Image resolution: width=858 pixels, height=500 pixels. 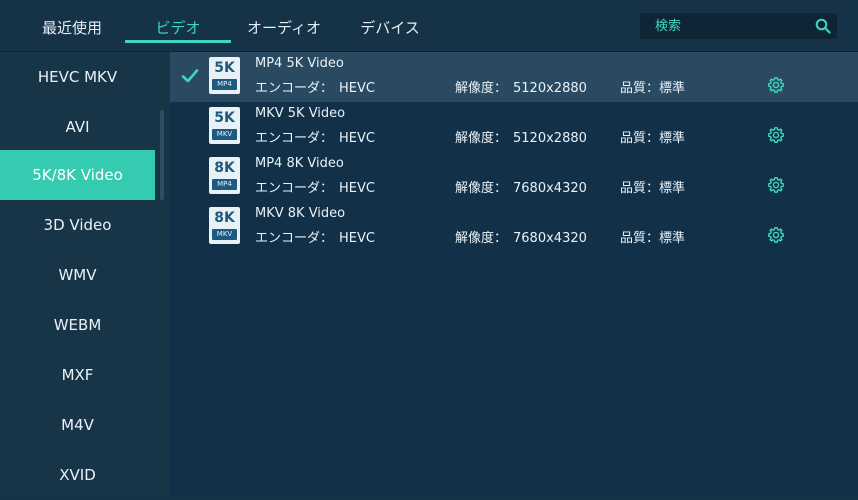 I want to click on format-title: MKV 5K Video, so click(x=300, y=113).